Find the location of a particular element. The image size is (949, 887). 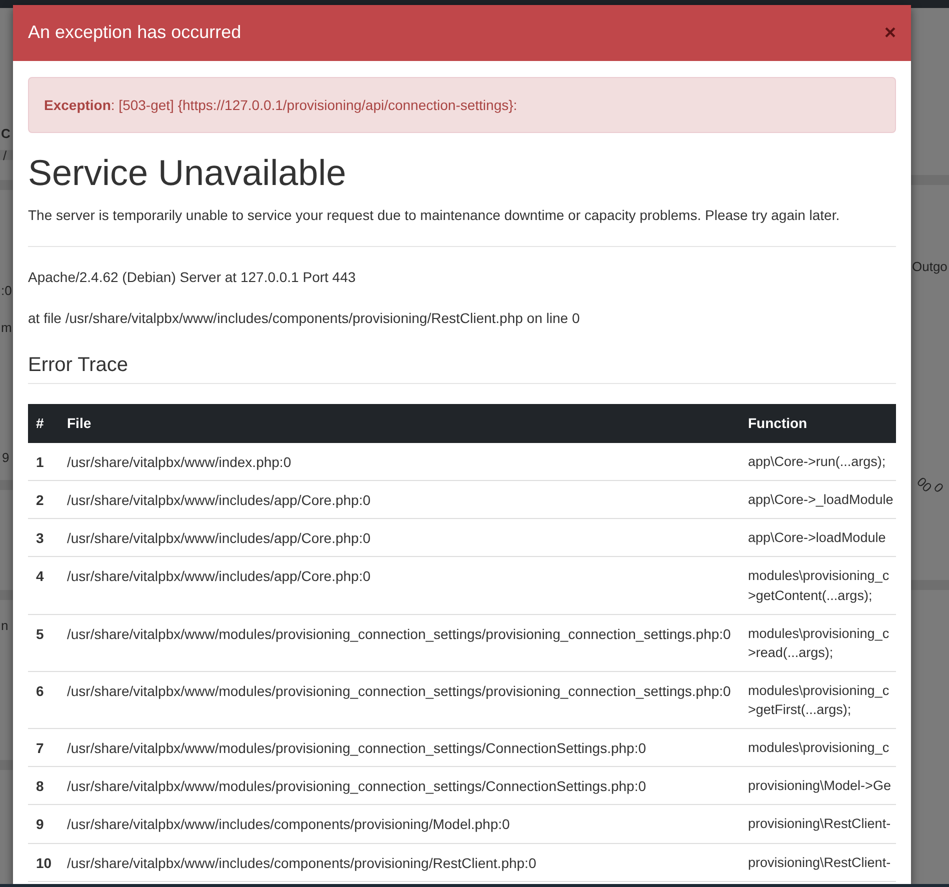

table-cell: 3 is located at coordinates (43, 537).